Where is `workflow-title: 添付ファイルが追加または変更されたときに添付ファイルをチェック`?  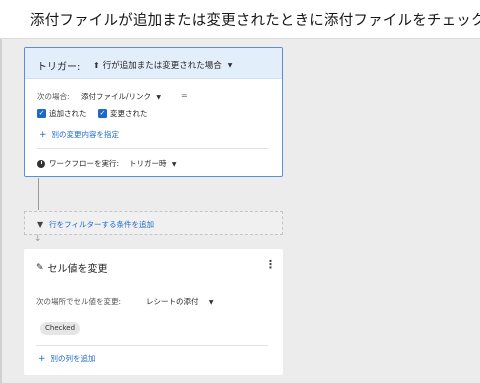
workflow-title: 添付ファイルが追加または変更されたときに添付ファイルをチェック is located at coordinates (255, 19).